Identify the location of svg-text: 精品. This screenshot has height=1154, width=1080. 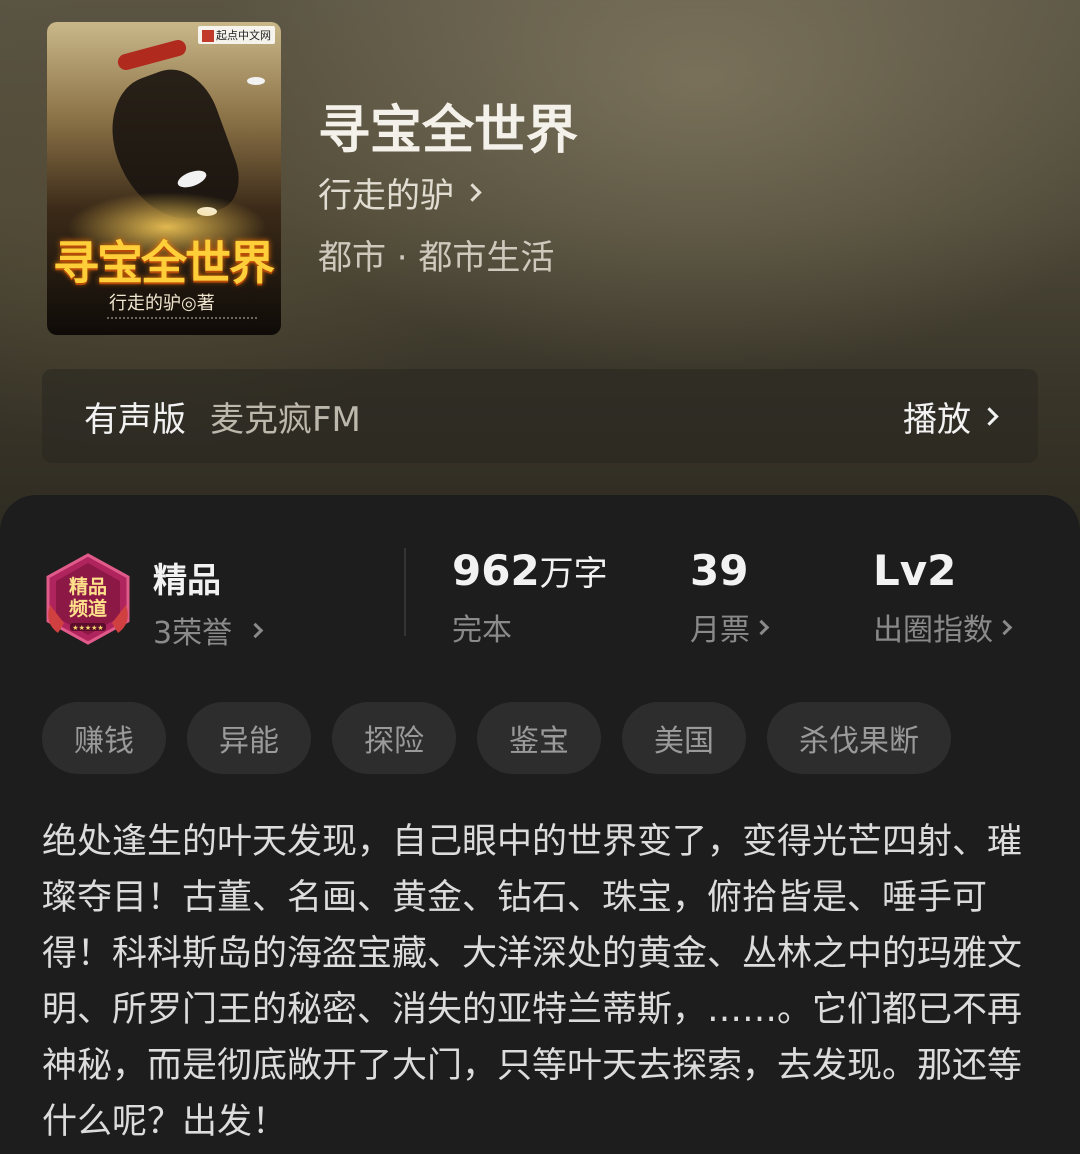
(88, 586).